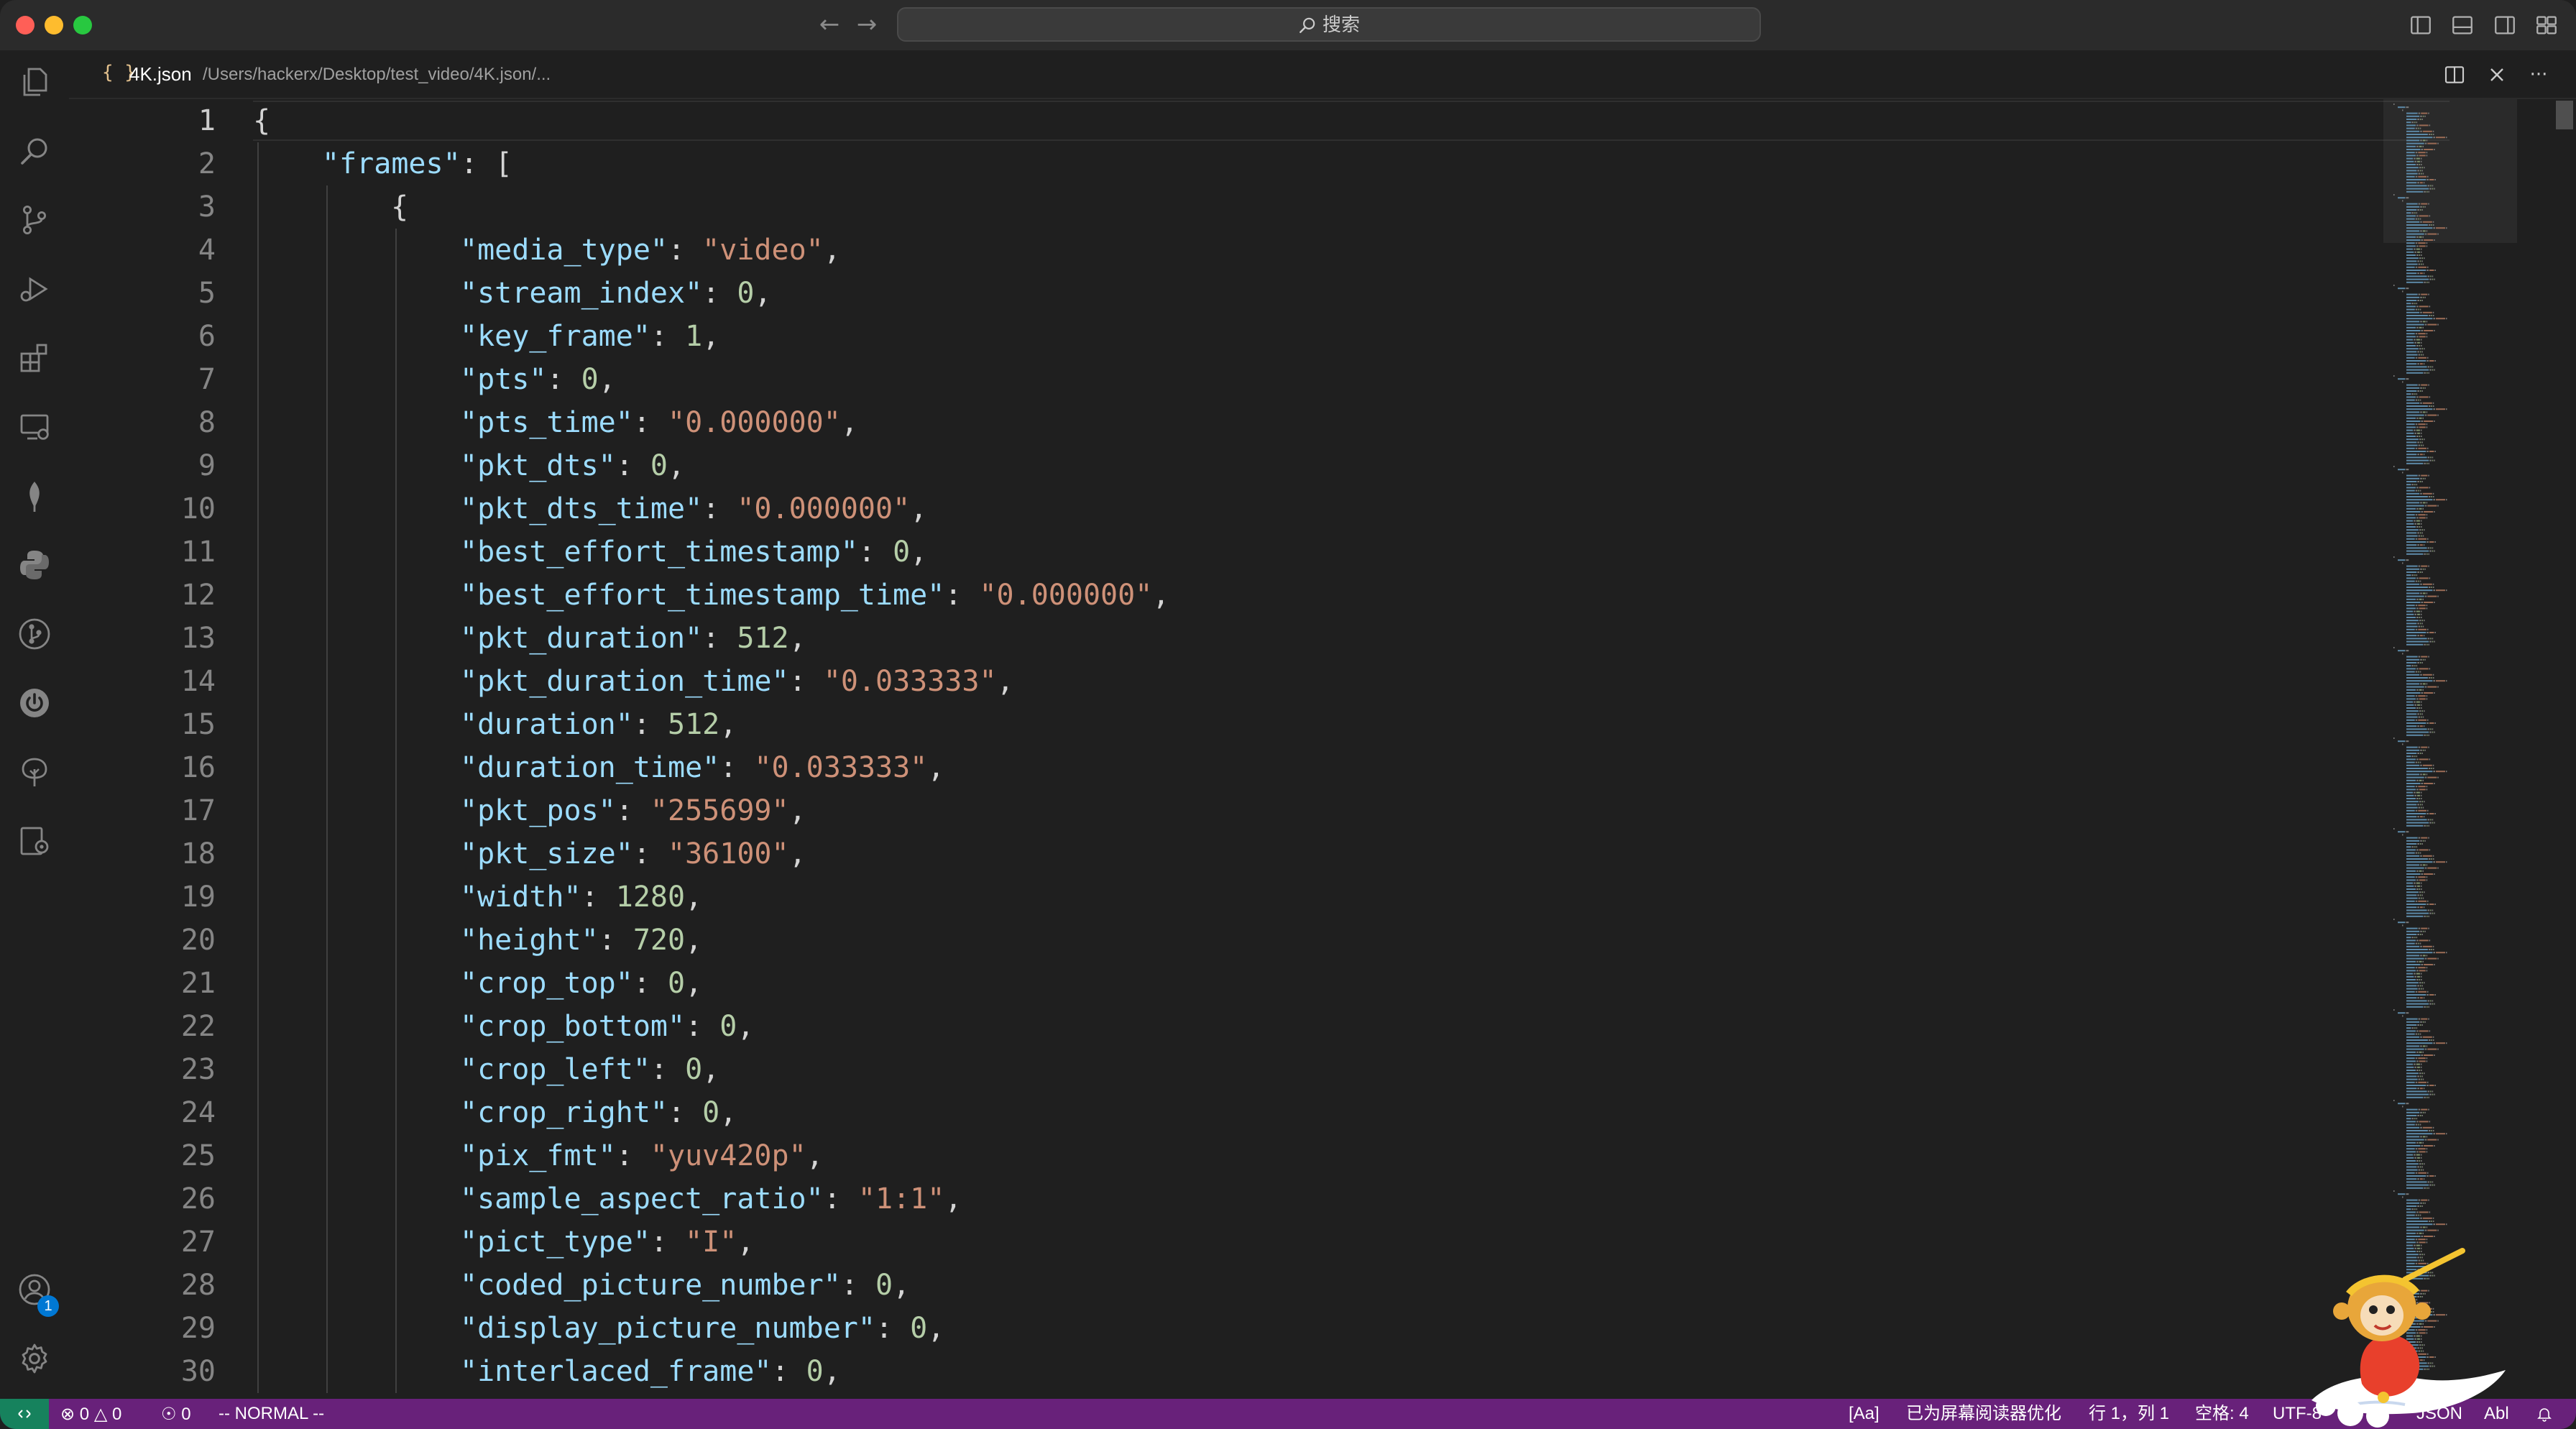  What do you see at coordinates (2564, 115) in the screenshot?
I see `vertical-scrollbar` at bounding box center [2564, 115].